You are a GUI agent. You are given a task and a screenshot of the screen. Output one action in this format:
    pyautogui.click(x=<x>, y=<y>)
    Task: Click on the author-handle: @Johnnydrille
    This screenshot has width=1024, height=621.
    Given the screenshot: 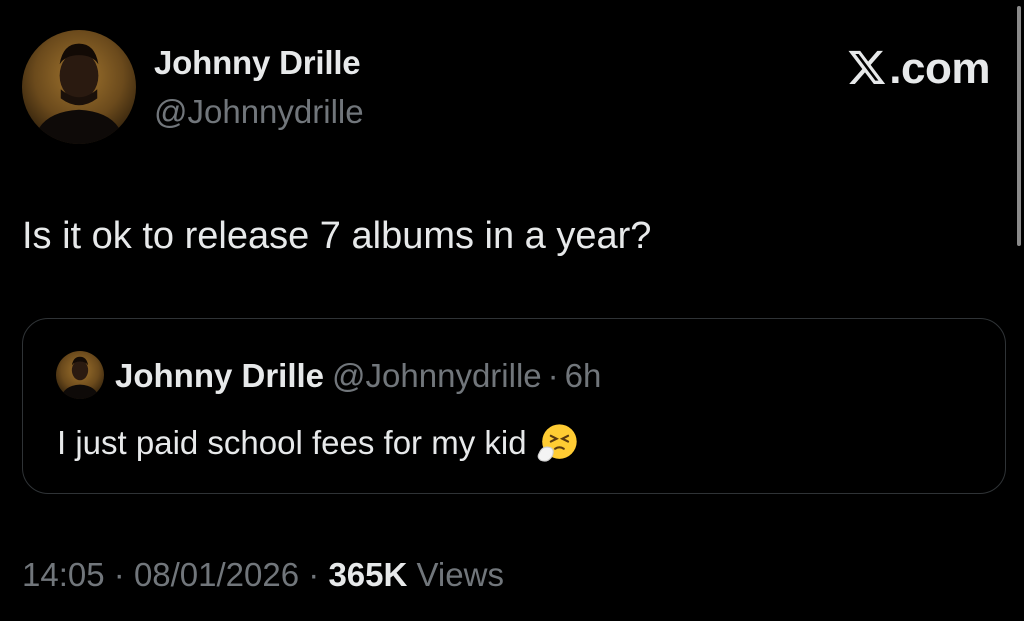 What is the action you would take?
    pyautogui.click(x=259, y=112)
    